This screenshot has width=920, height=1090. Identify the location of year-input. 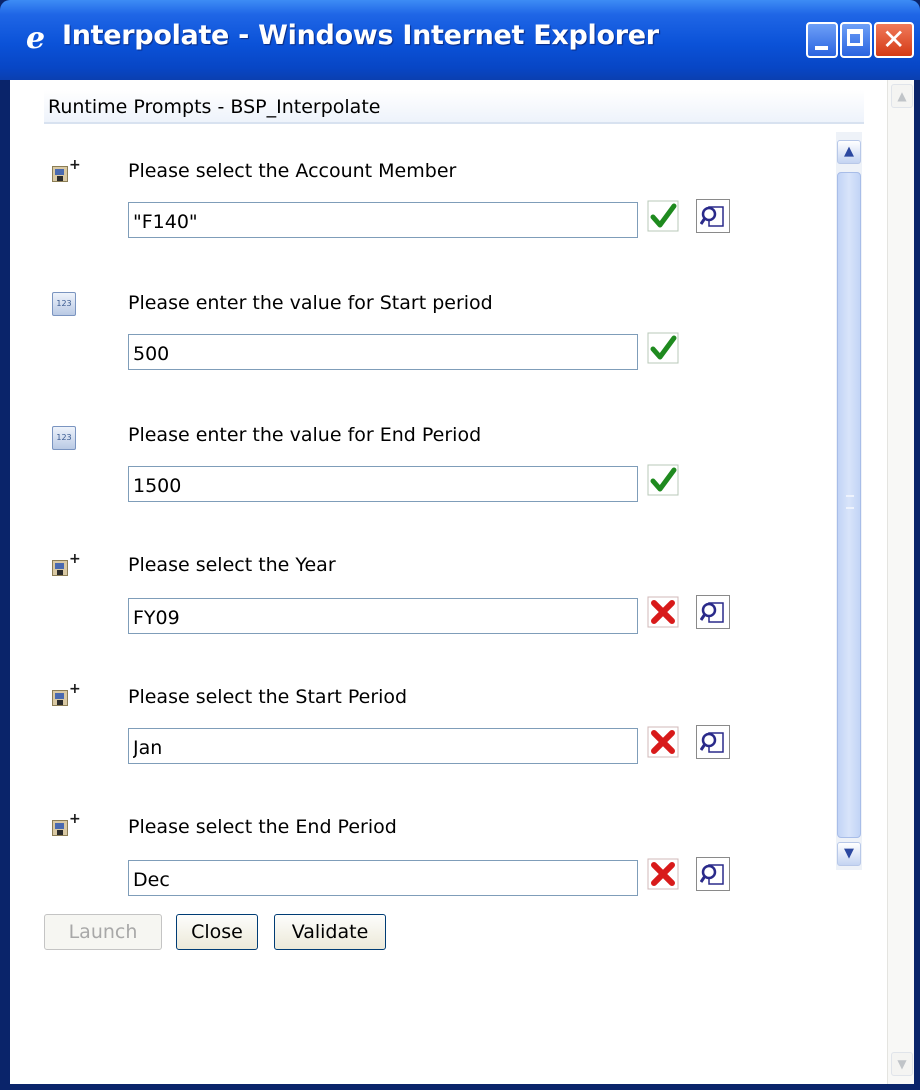
(383, 616).